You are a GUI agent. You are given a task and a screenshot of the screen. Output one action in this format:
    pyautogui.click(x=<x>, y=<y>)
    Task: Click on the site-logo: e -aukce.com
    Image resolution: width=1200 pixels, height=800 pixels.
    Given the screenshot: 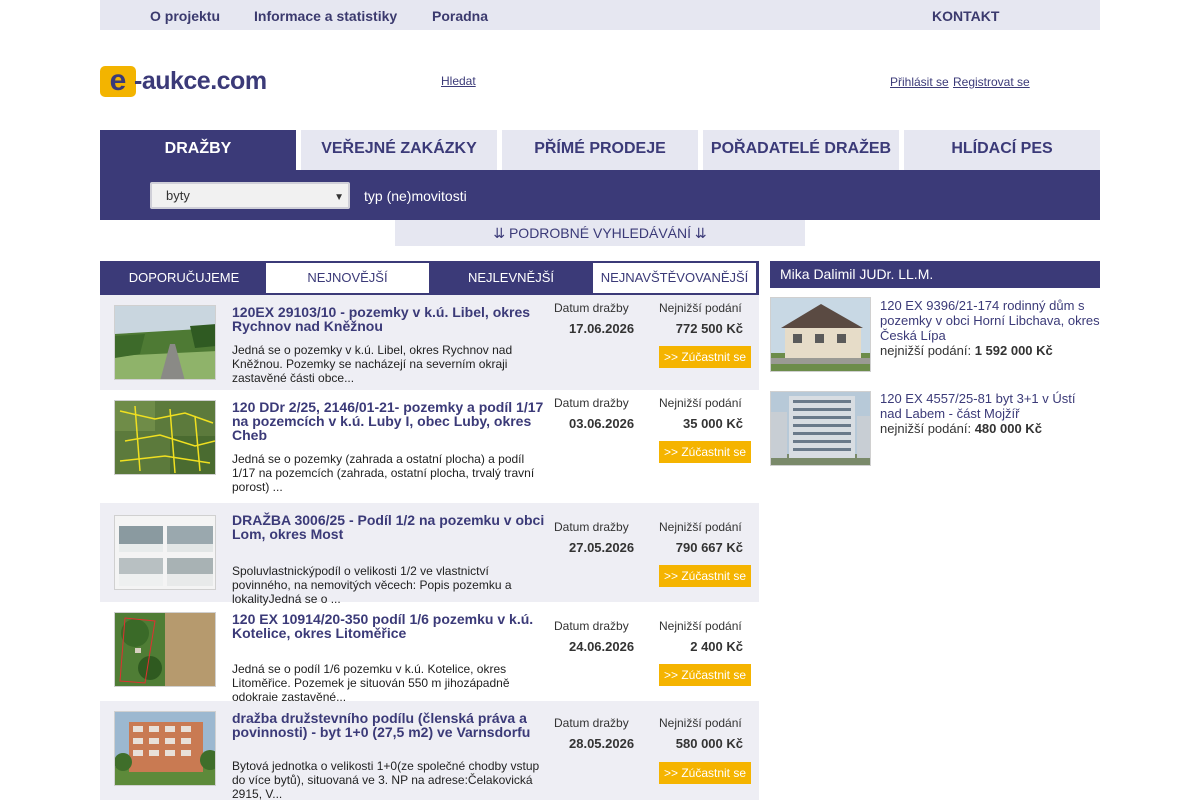 What is the action you would take?
    pyautogui.click(x=190, y=81)
    